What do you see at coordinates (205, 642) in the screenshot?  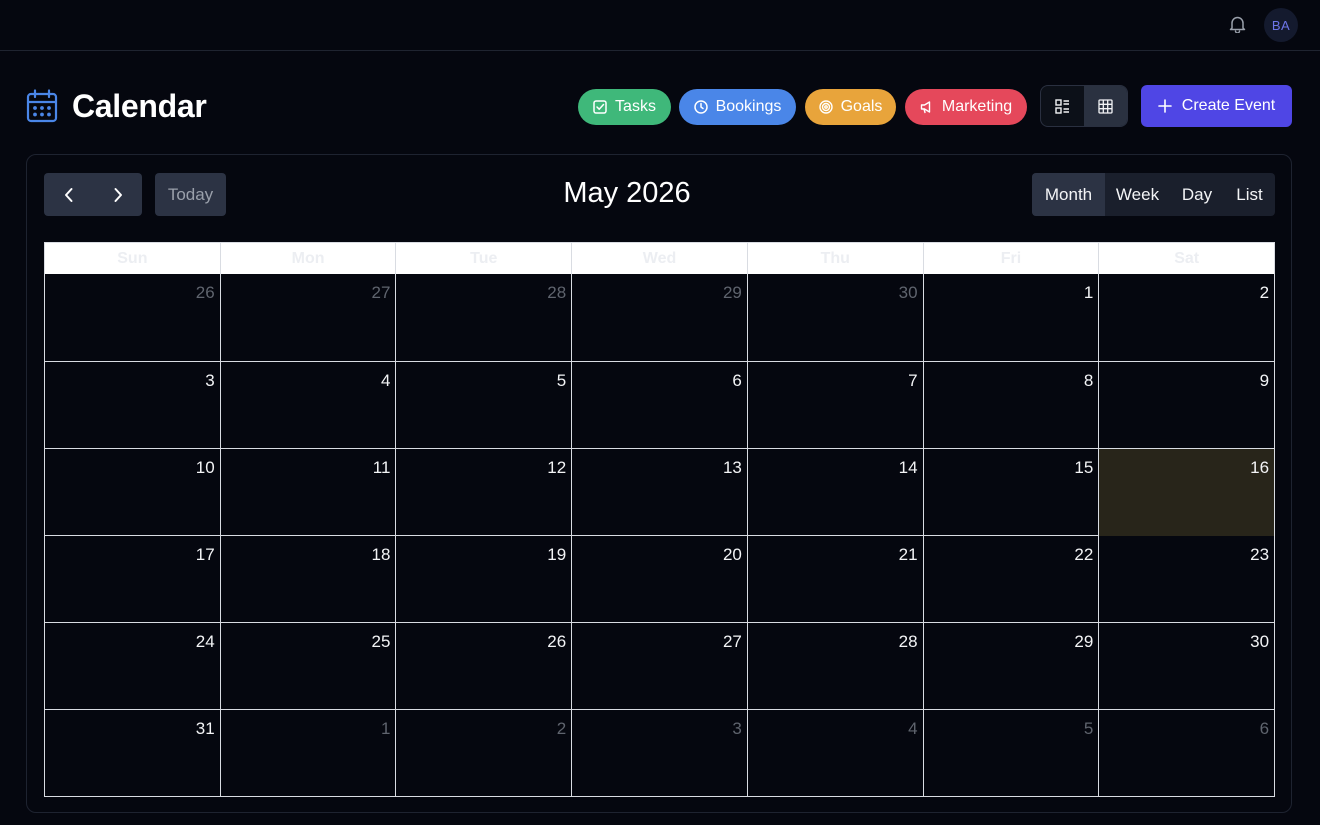 I see `day-number: 24` at bounding box center [205, 642].